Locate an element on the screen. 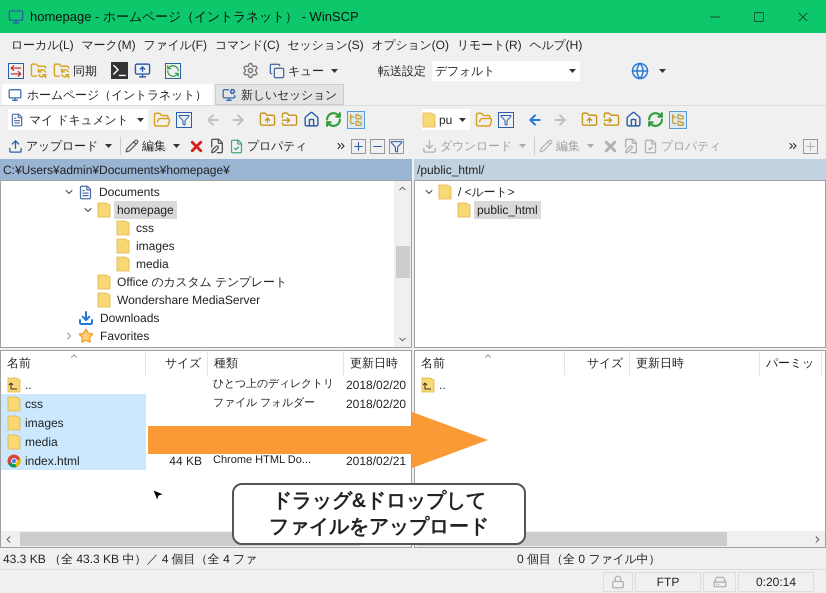  lock-icon is located at coordinates (618, 581).